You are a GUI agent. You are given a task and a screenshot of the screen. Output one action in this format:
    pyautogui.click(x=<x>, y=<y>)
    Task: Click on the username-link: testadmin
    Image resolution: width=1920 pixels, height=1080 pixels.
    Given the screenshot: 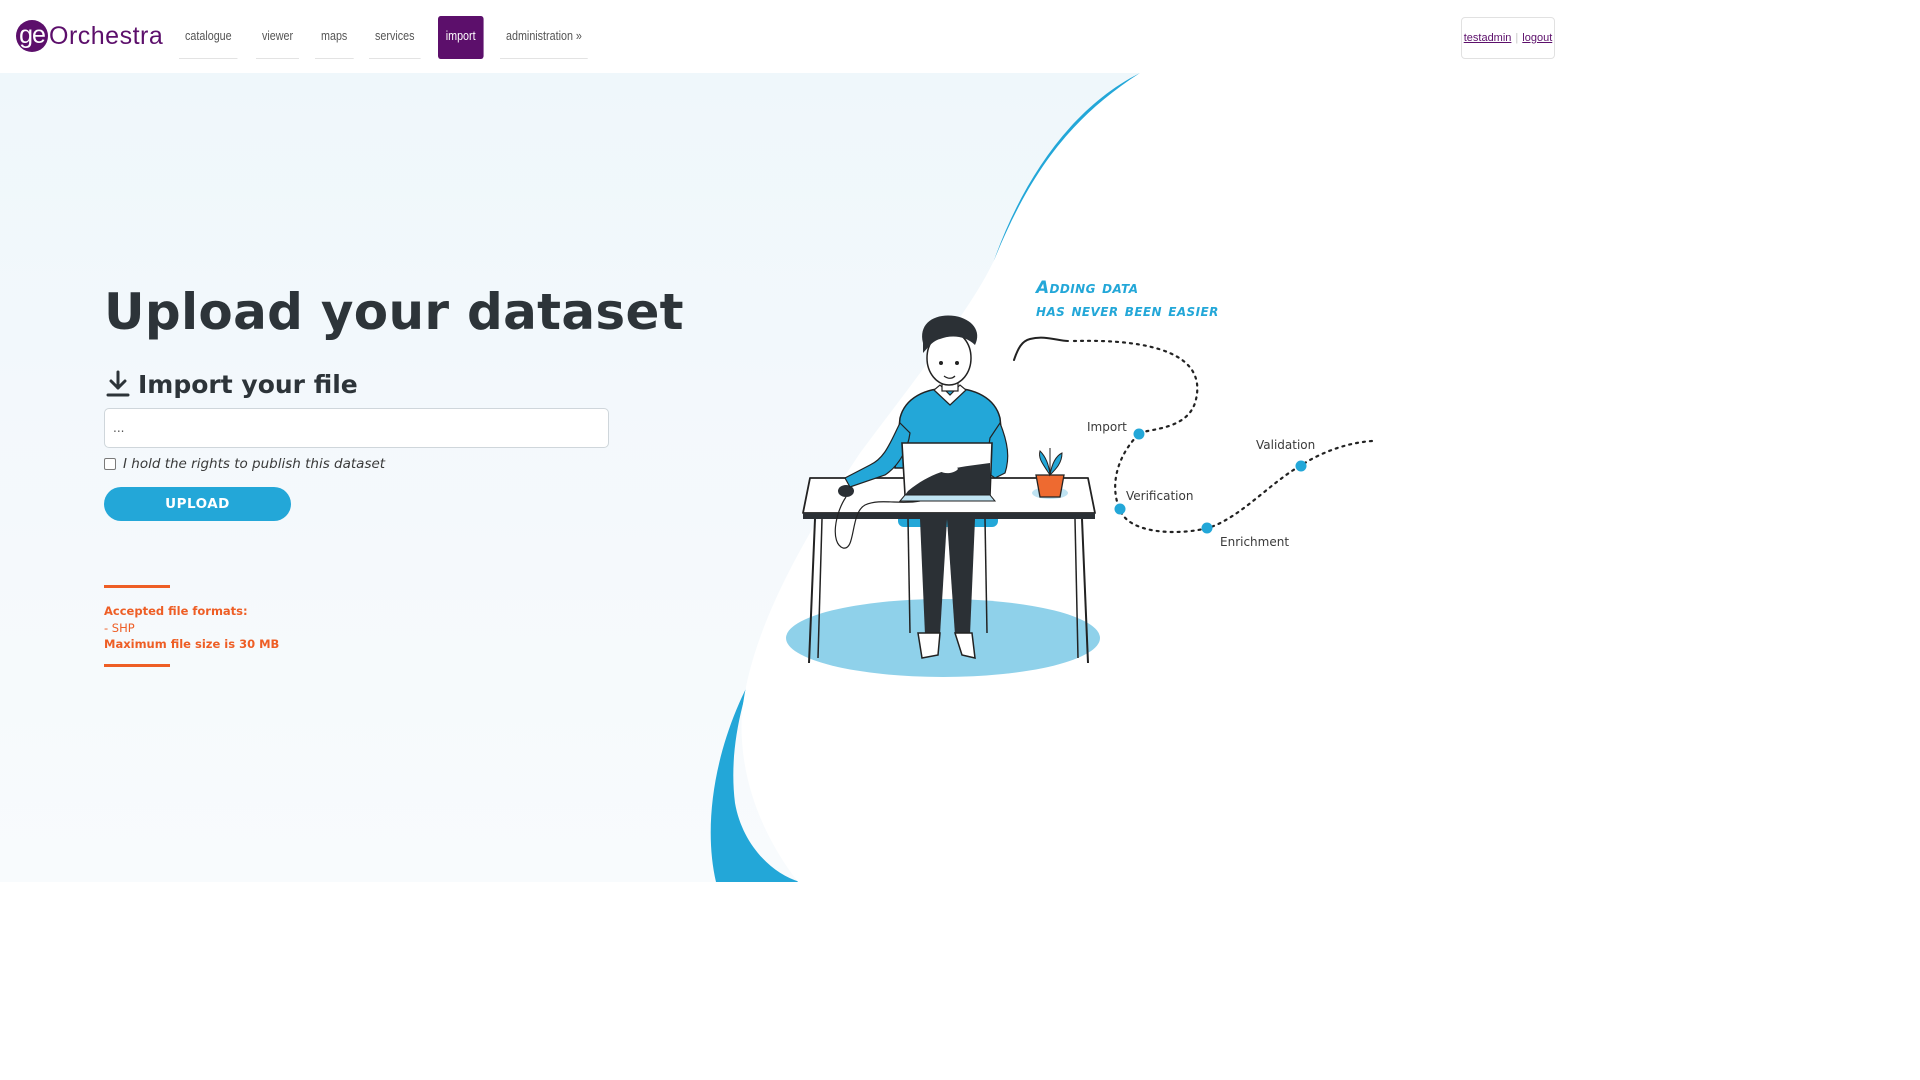 What is the action you would take?
    pyautogui.click(x=1488, y=38)
    